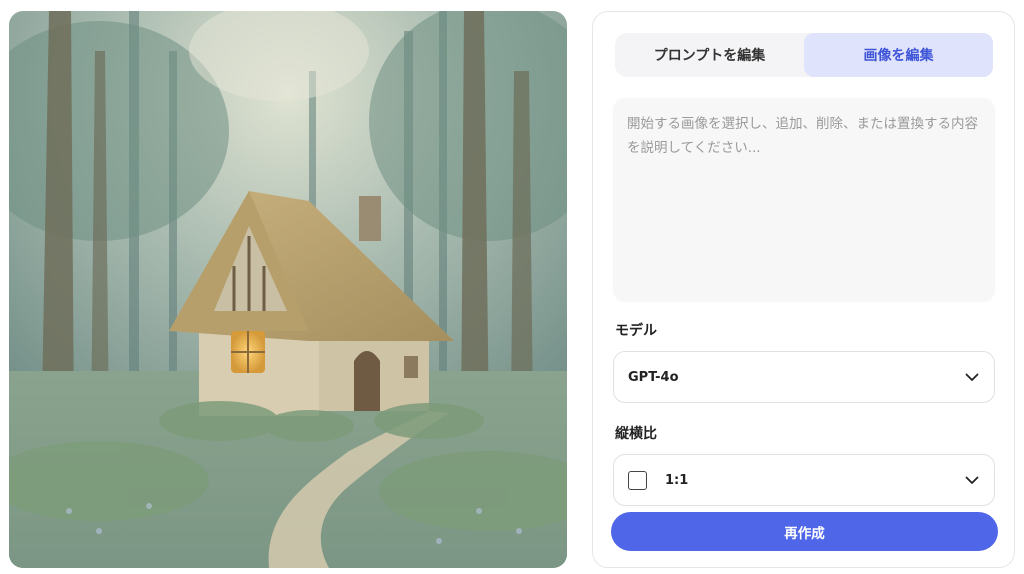 This screenshot has height=574, width=1024. Describe the element at coordinates (804, 480) in the screenshot. I see `aspect-ratio-select: 1:1` at that location.